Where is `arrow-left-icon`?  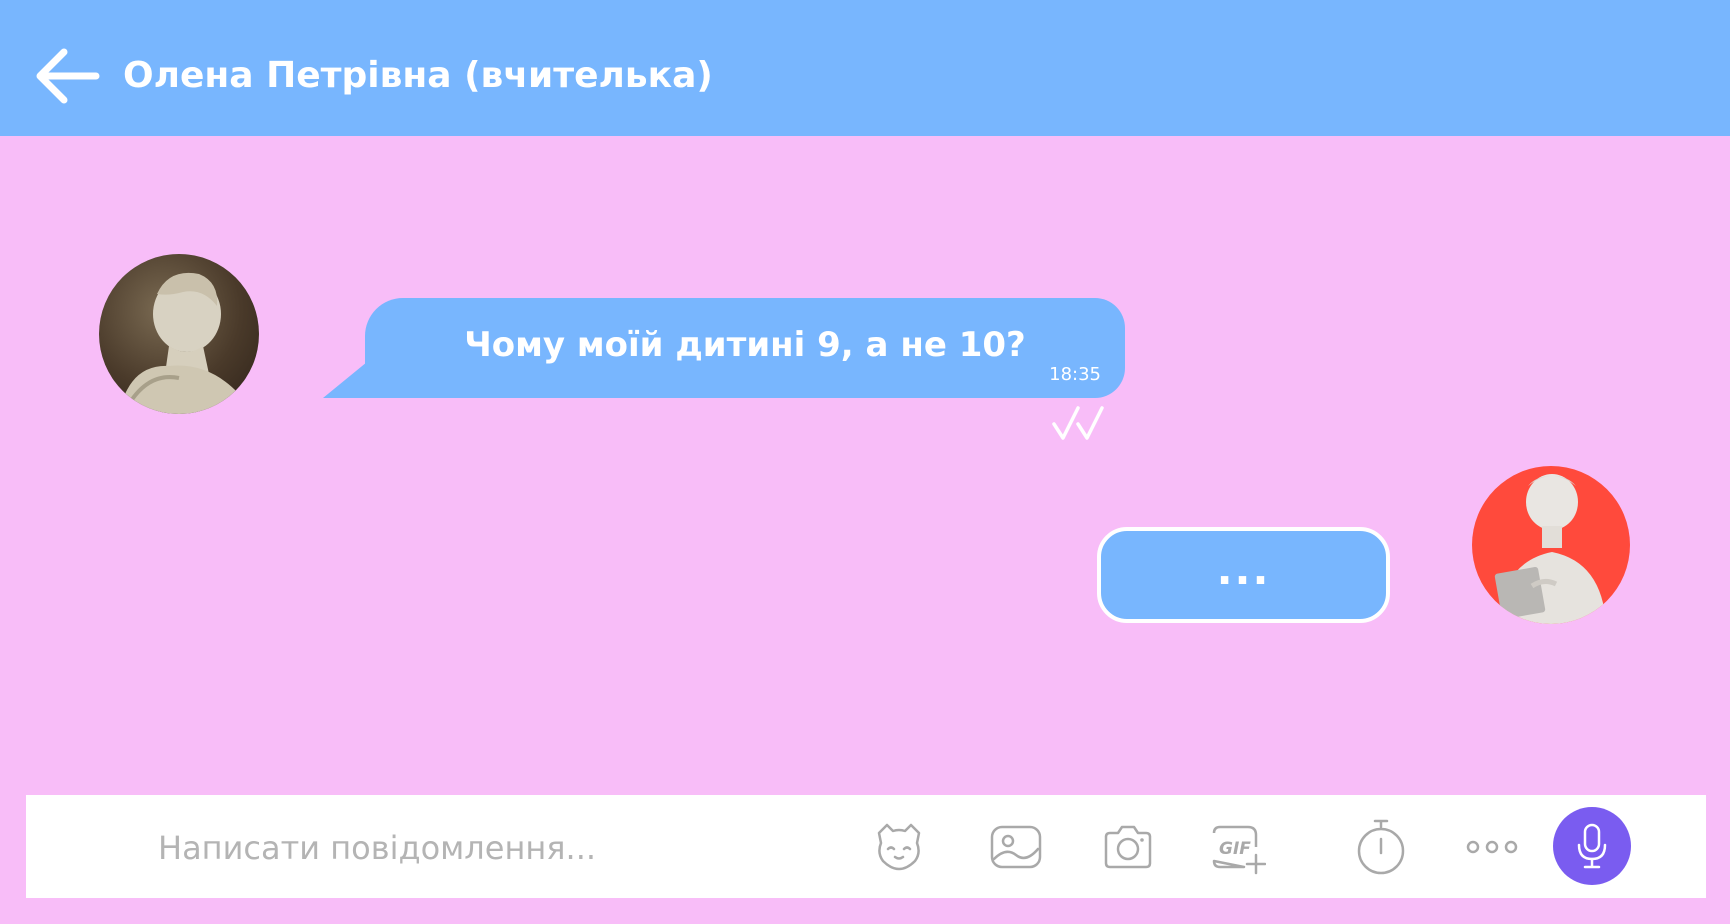 arrow-left-icon is located at coordinates (68, 76).